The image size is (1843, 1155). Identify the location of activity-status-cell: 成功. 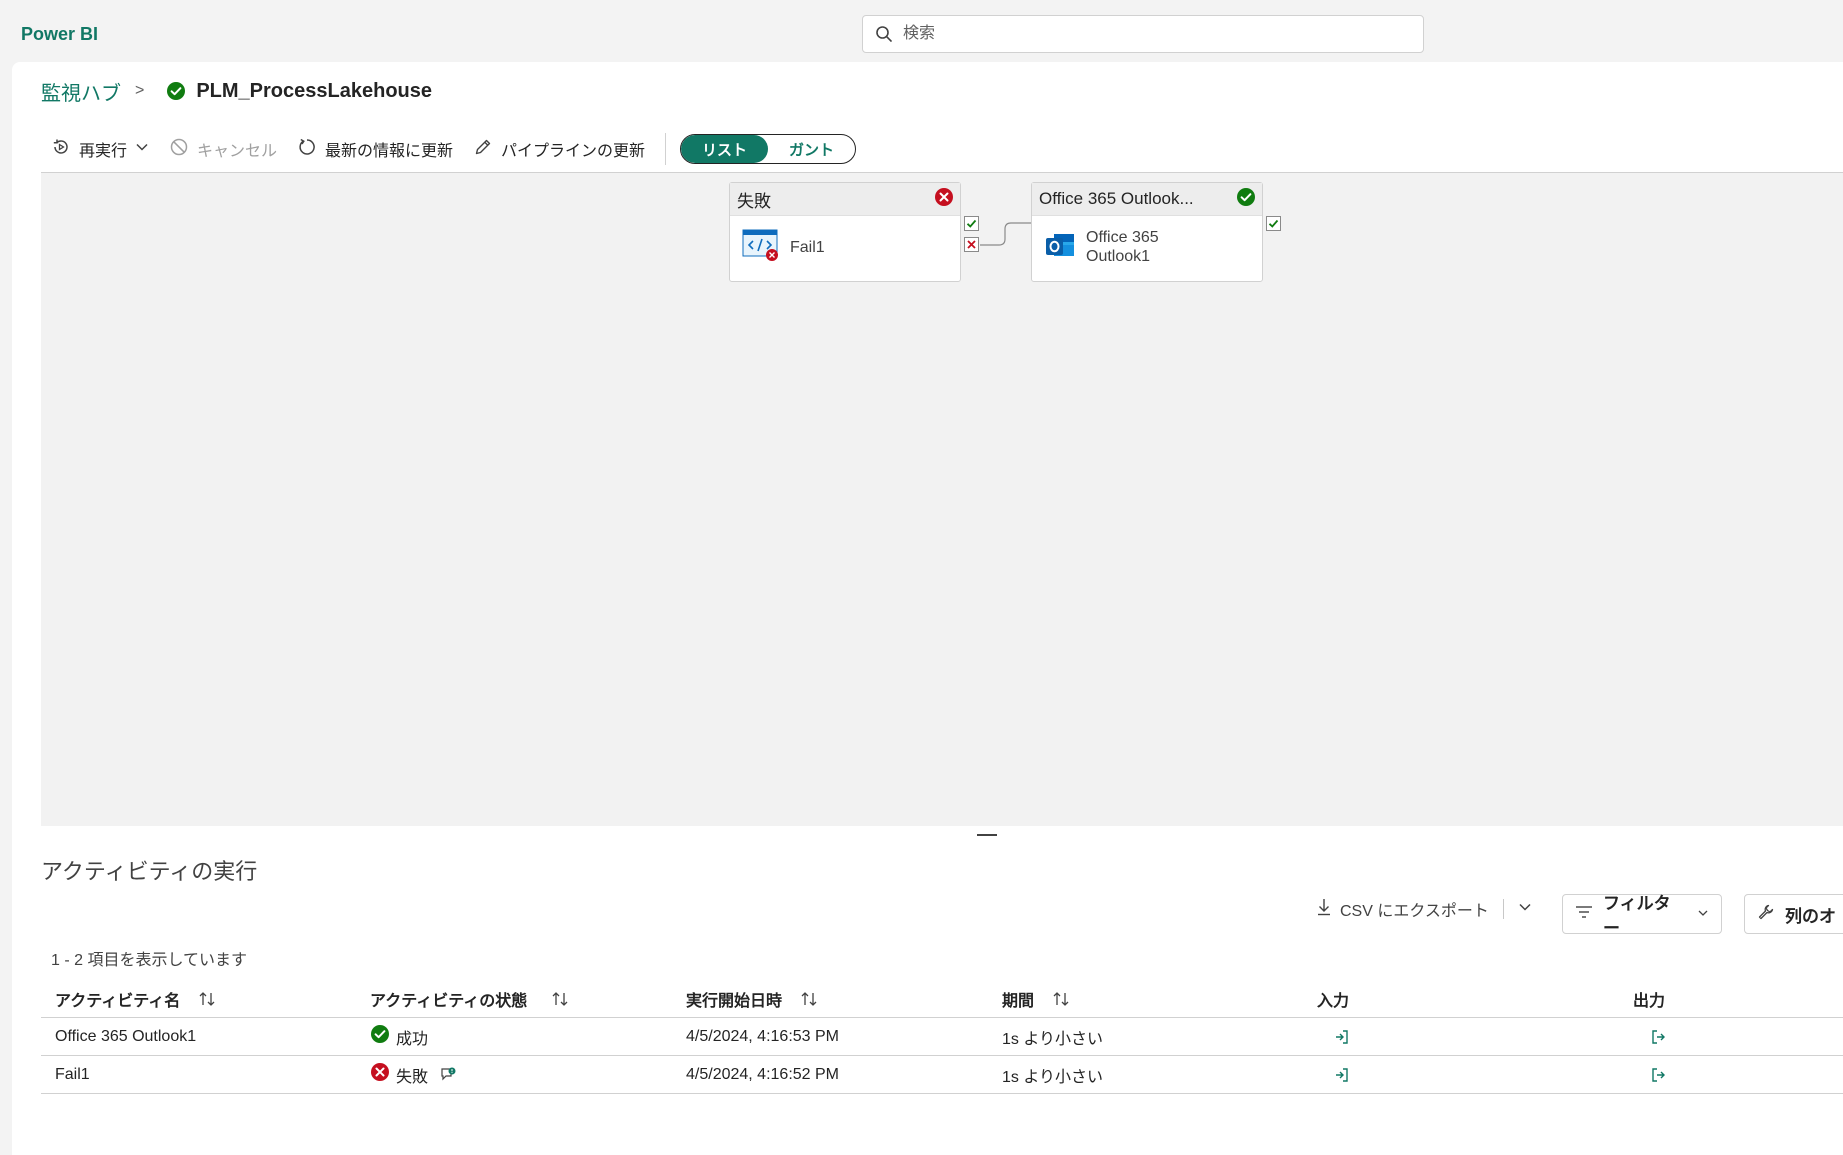
(514, 1036).